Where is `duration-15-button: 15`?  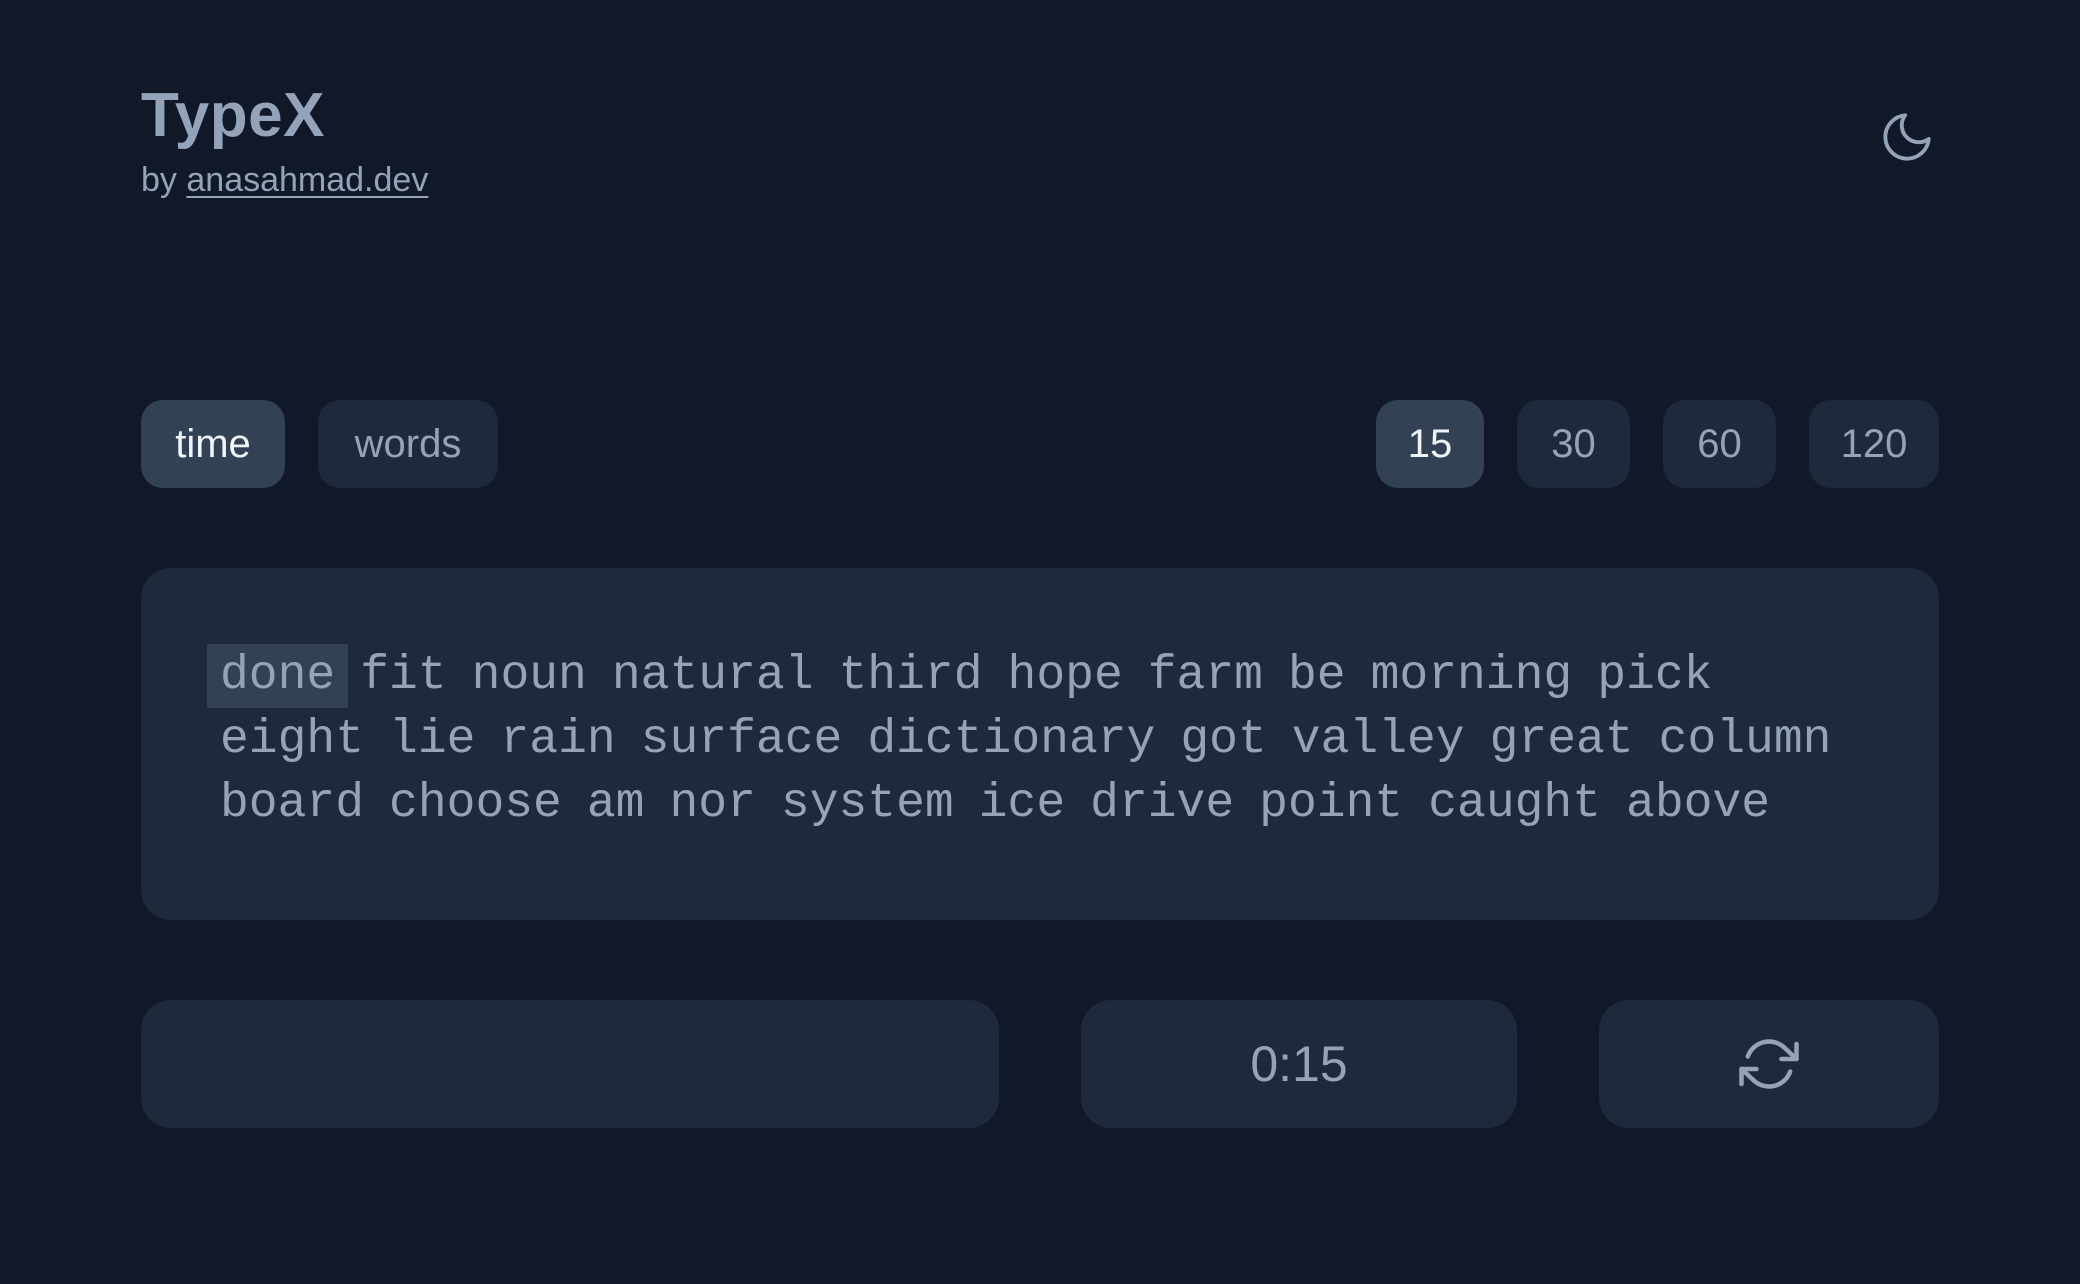
duration-15-button: 15 is located at coordinates (1430, 444).